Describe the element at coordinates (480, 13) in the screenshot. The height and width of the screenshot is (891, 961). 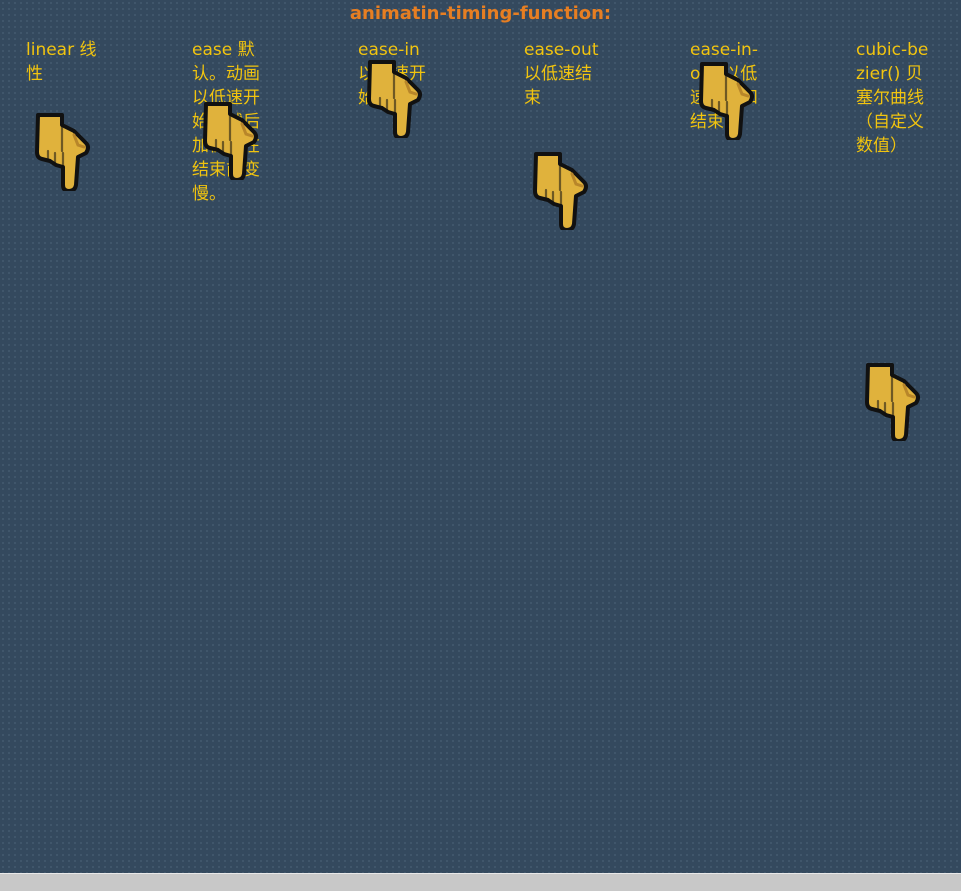
I see `page-title: animatin-timing-function:` at that location.